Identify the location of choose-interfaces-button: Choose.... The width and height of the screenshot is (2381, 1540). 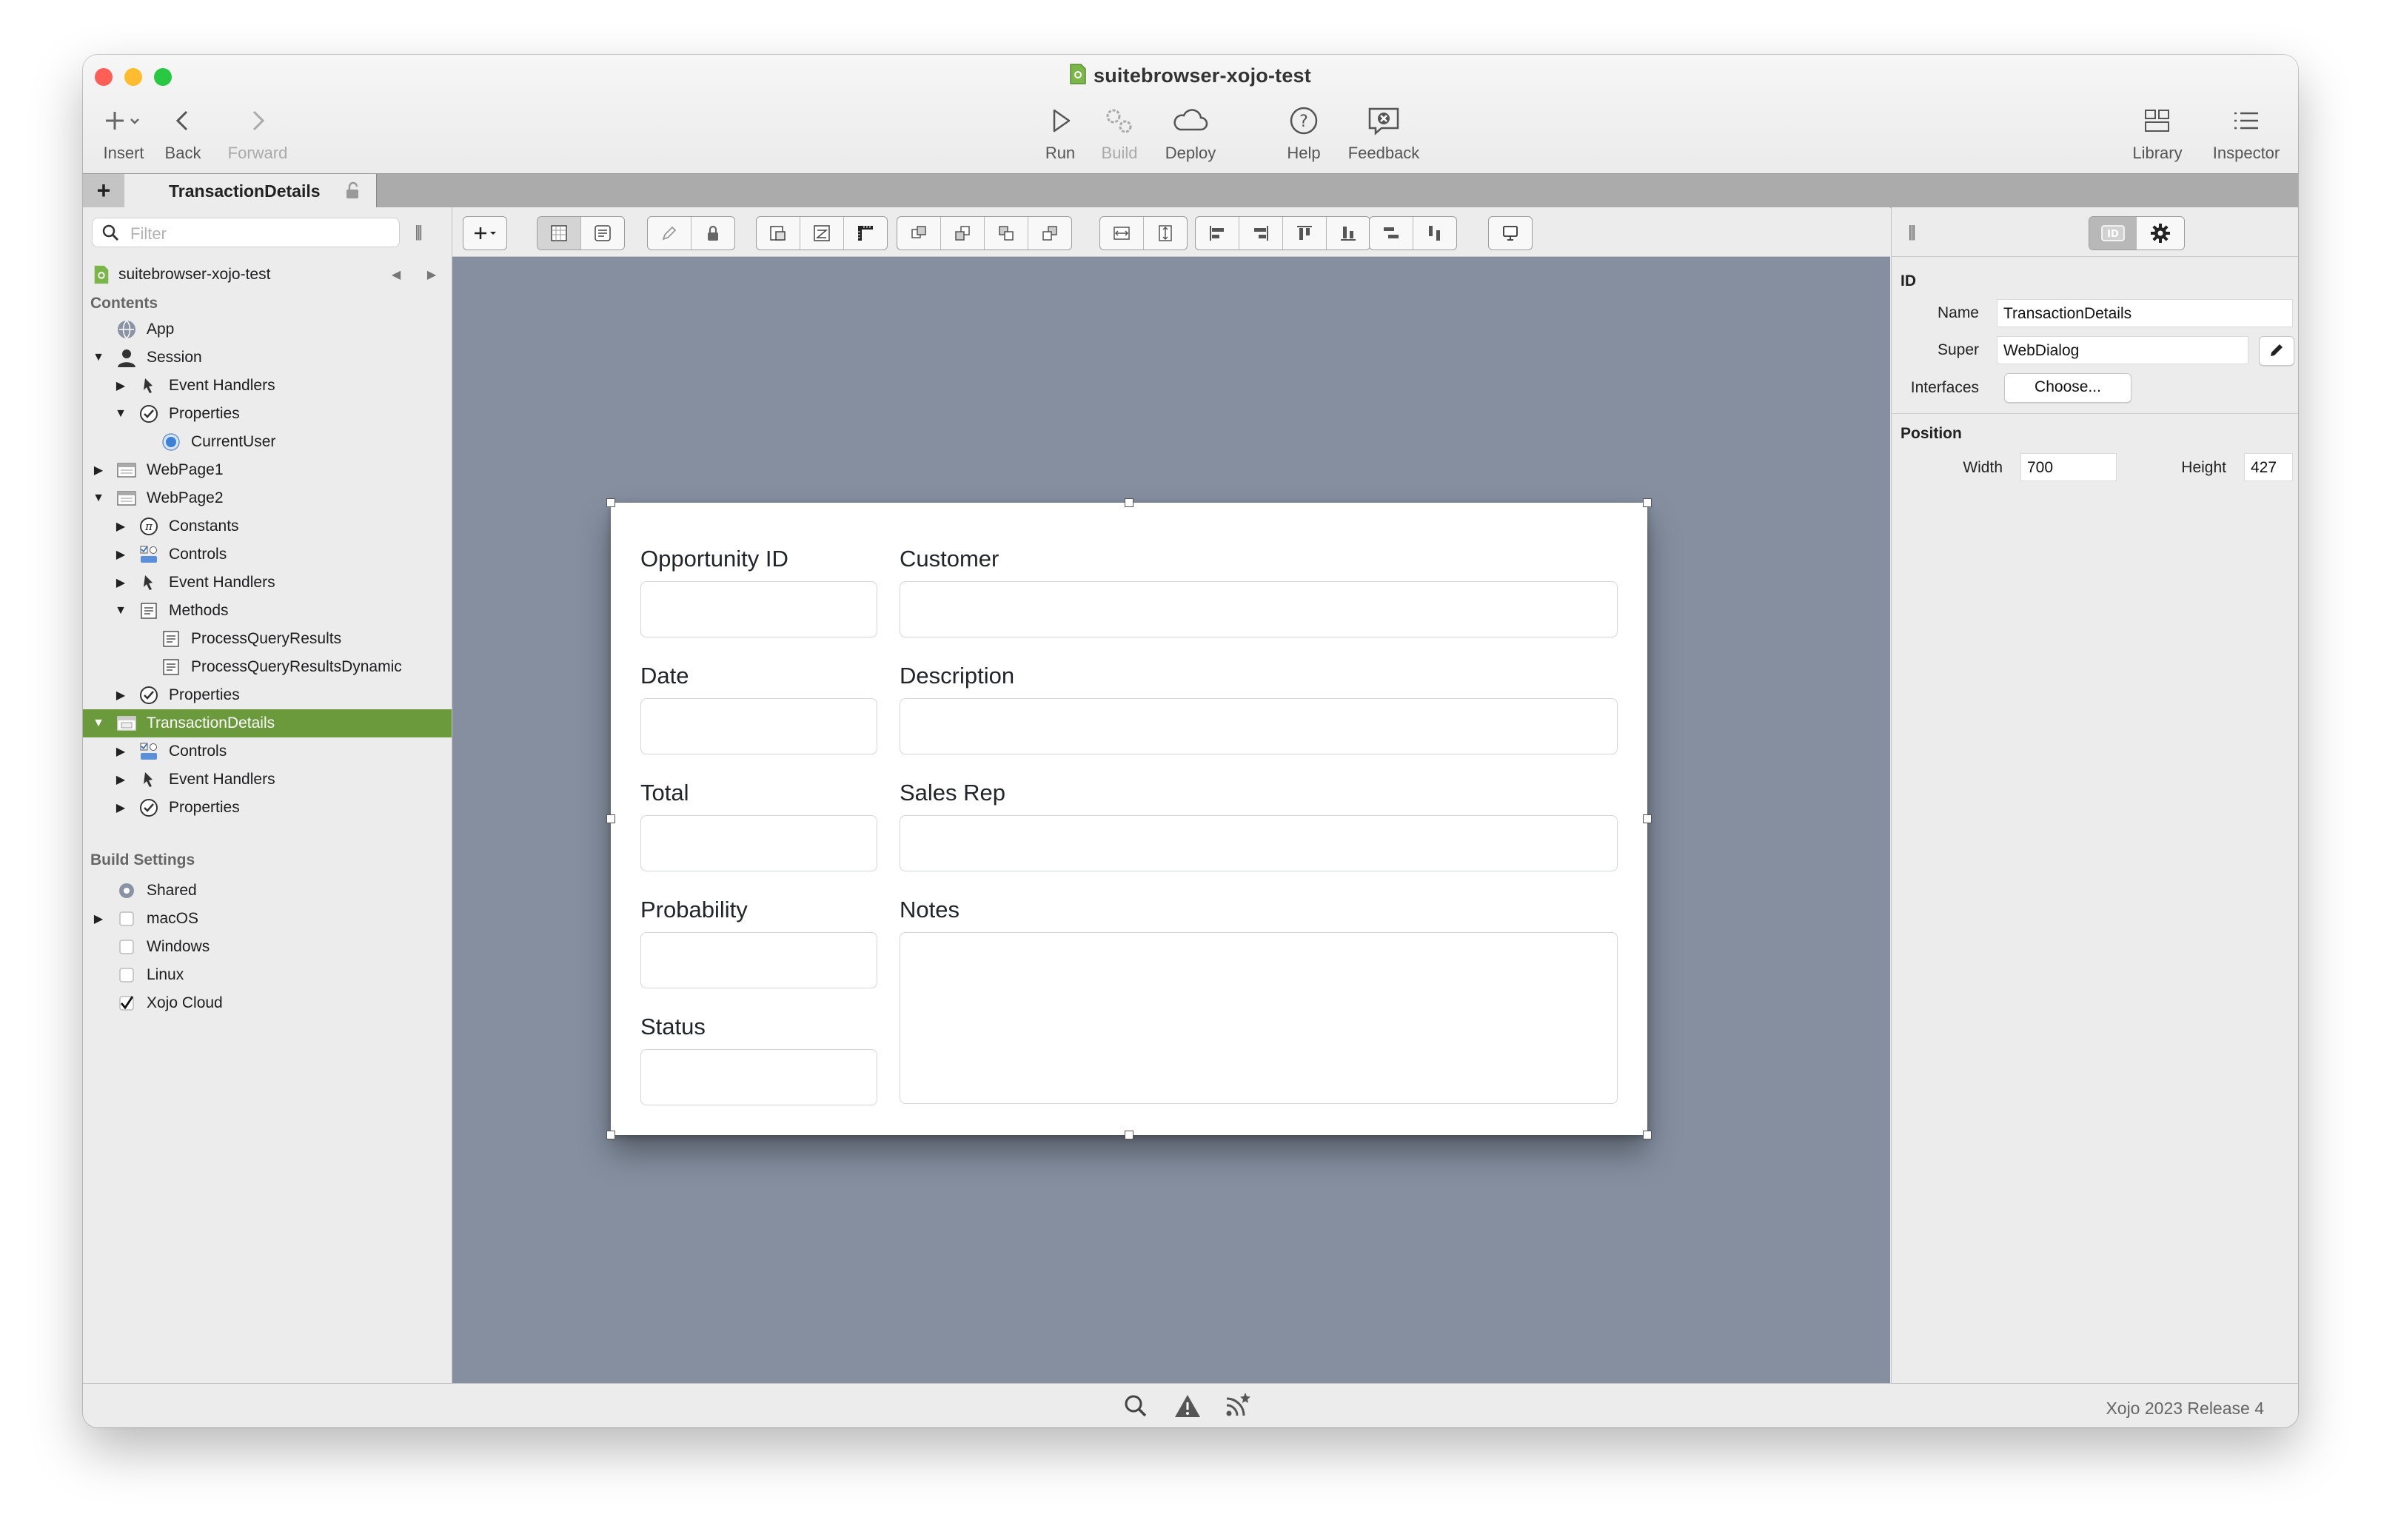
(2067, 388).